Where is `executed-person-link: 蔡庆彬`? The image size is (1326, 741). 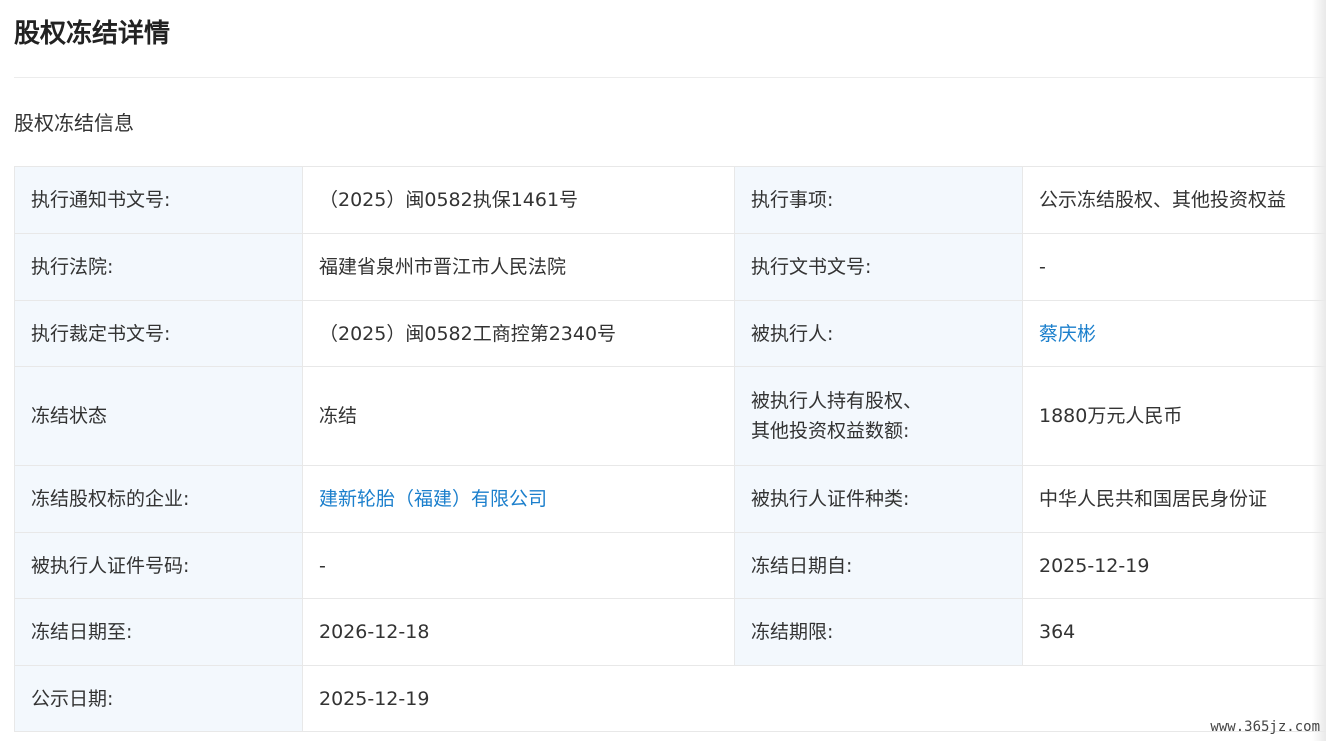 executed-person-link: 蔡庆彬 is located at coordinates (1174, 333).